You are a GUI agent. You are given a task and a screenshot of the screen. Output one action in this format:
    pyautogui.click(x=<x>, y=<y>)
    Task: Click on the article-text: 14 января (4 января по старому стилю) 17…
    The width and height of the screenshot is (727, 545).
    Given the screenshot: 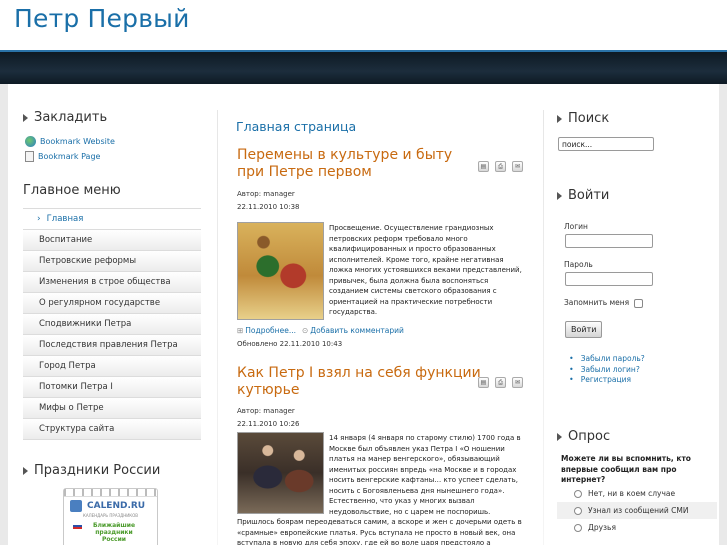 What is the action you would take?
    pyautogui.click(x=425, y=475)
    